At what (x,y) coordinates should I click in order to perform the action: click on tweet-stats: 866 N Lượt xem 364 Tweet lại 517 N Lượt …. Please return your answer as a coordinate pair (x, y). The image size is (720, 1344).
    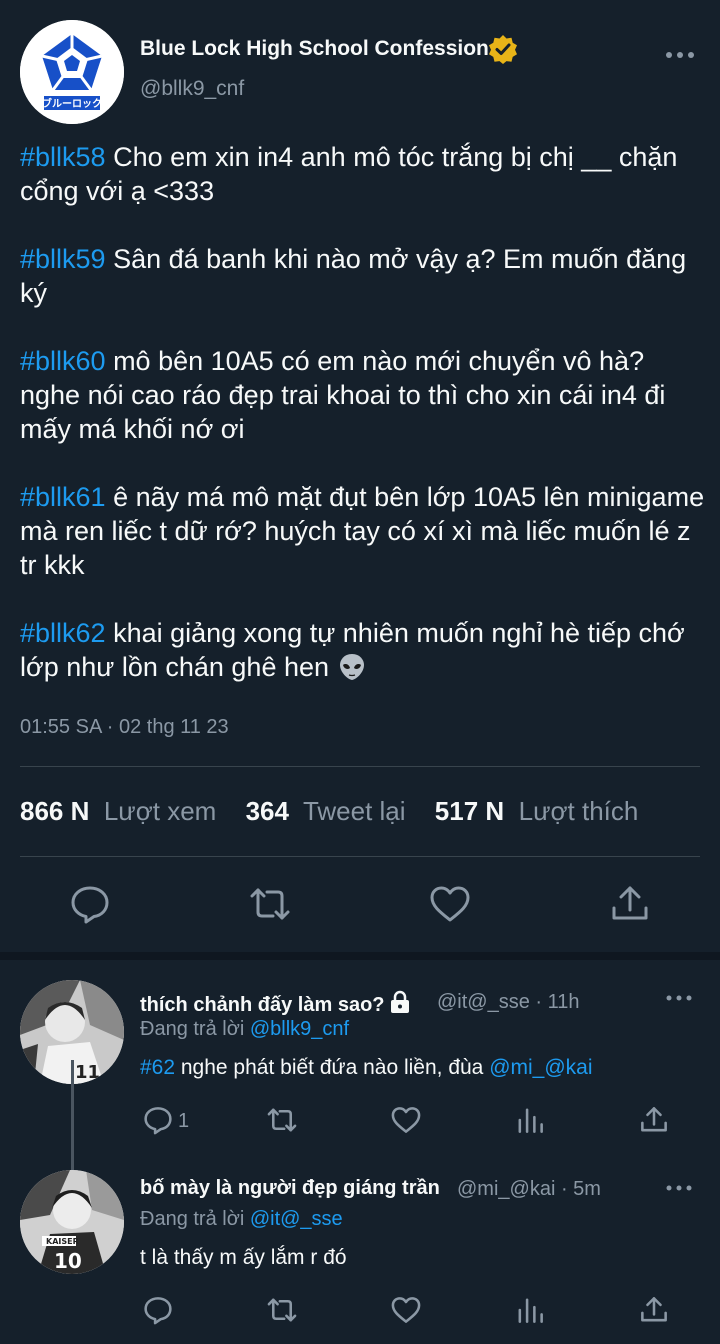
    Looking at the image, I should click on (340, 811).